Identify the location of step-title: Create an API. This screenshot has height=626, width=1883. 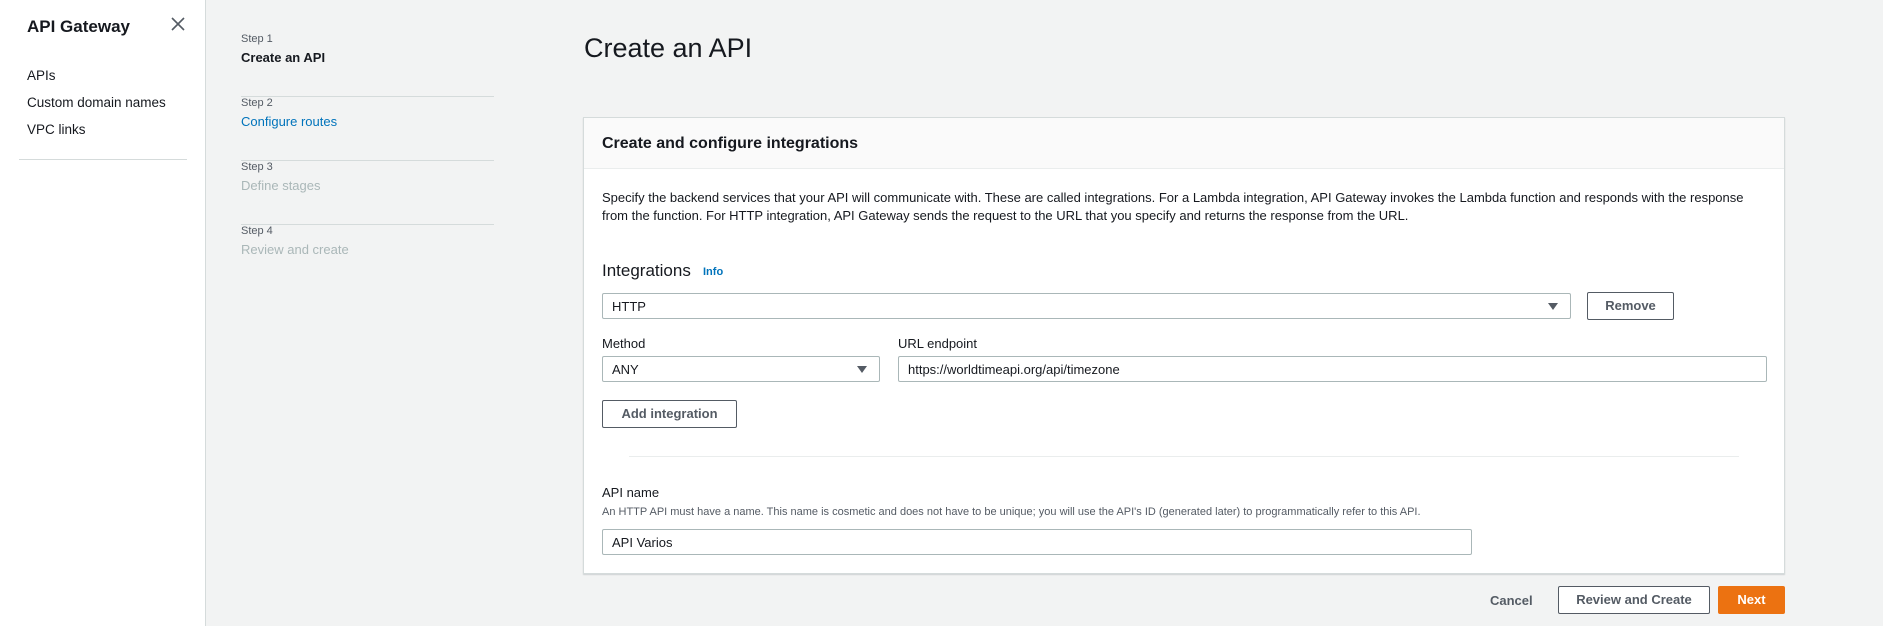
(283, 57).